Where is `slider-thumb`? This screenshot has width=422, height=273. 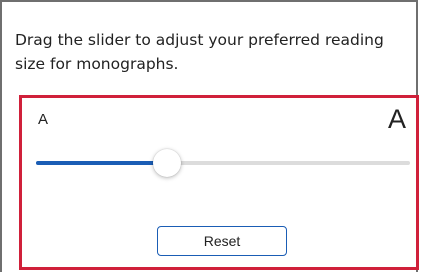 slider-thumb is located at coordinates (166, 163).